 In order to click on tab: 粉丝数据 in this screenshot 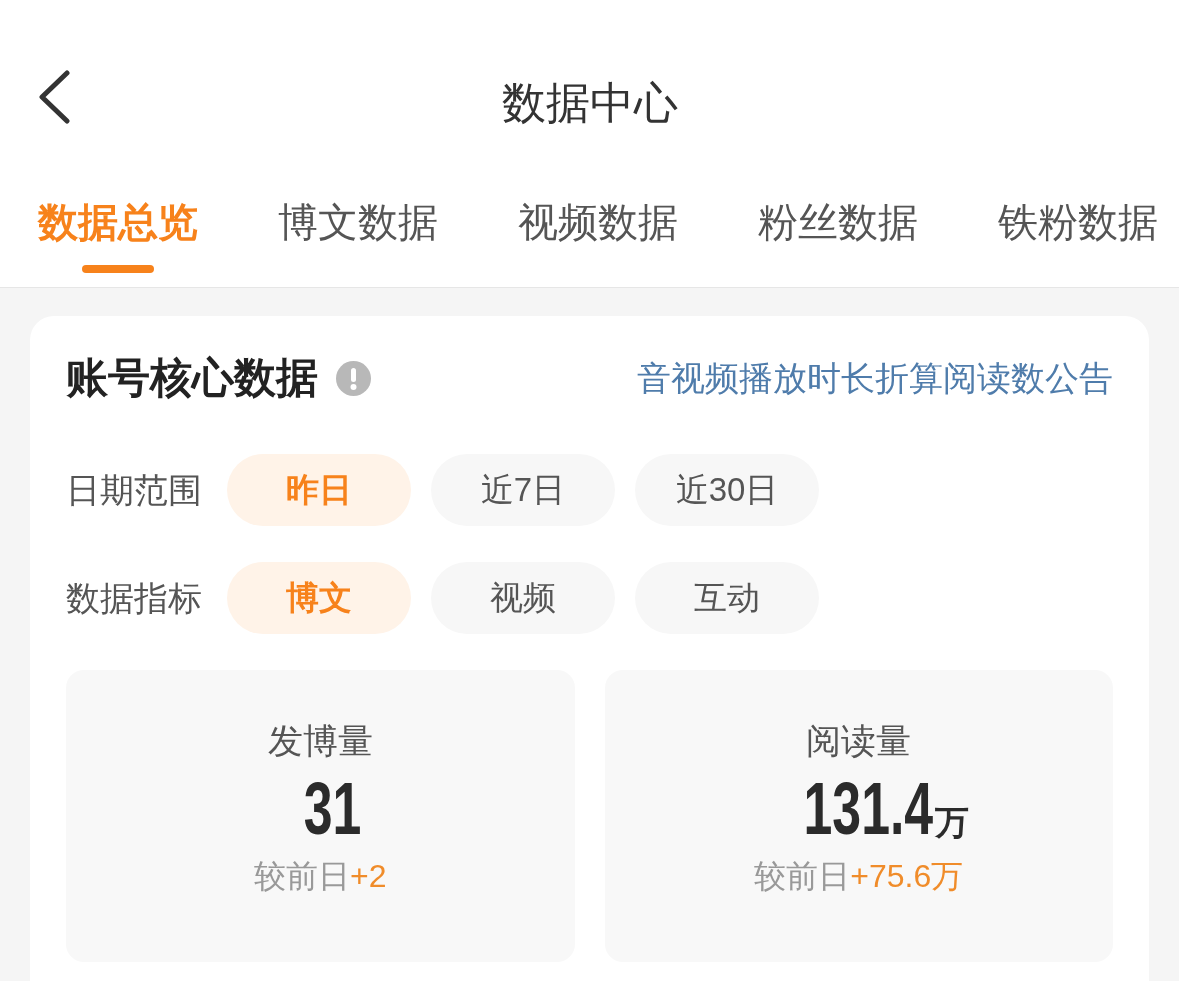, I will do `click(838, 235)`.